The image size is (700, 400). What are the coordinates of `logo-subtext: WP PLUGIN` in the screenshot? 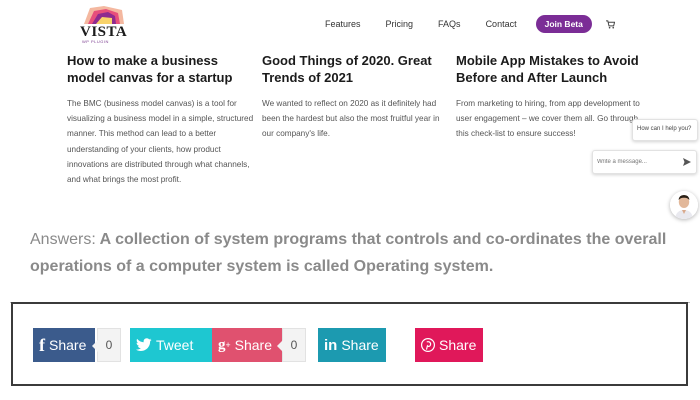 It's located at (95, 41).